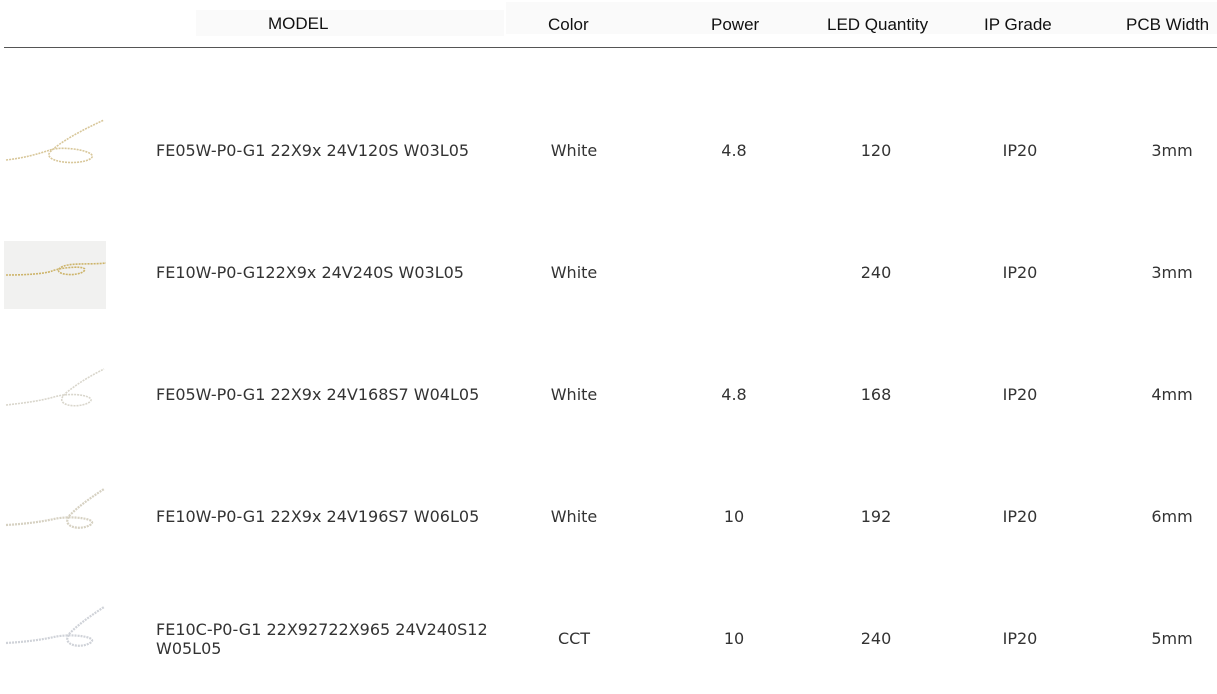 The height and width of the screenshot is (694, 1217). Describe the element at coordinates (876, 516) in the screenshot. I see `led-quantity-cell: 192` at that location.